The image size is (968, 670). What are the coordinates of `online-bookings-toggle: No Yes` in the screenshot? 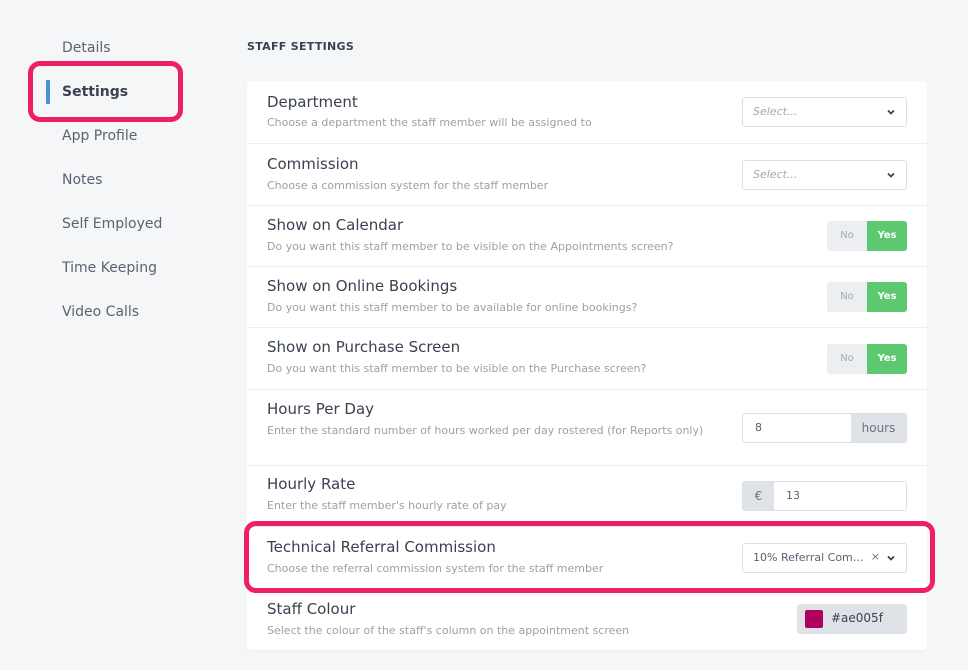 It's located at (867, 297).